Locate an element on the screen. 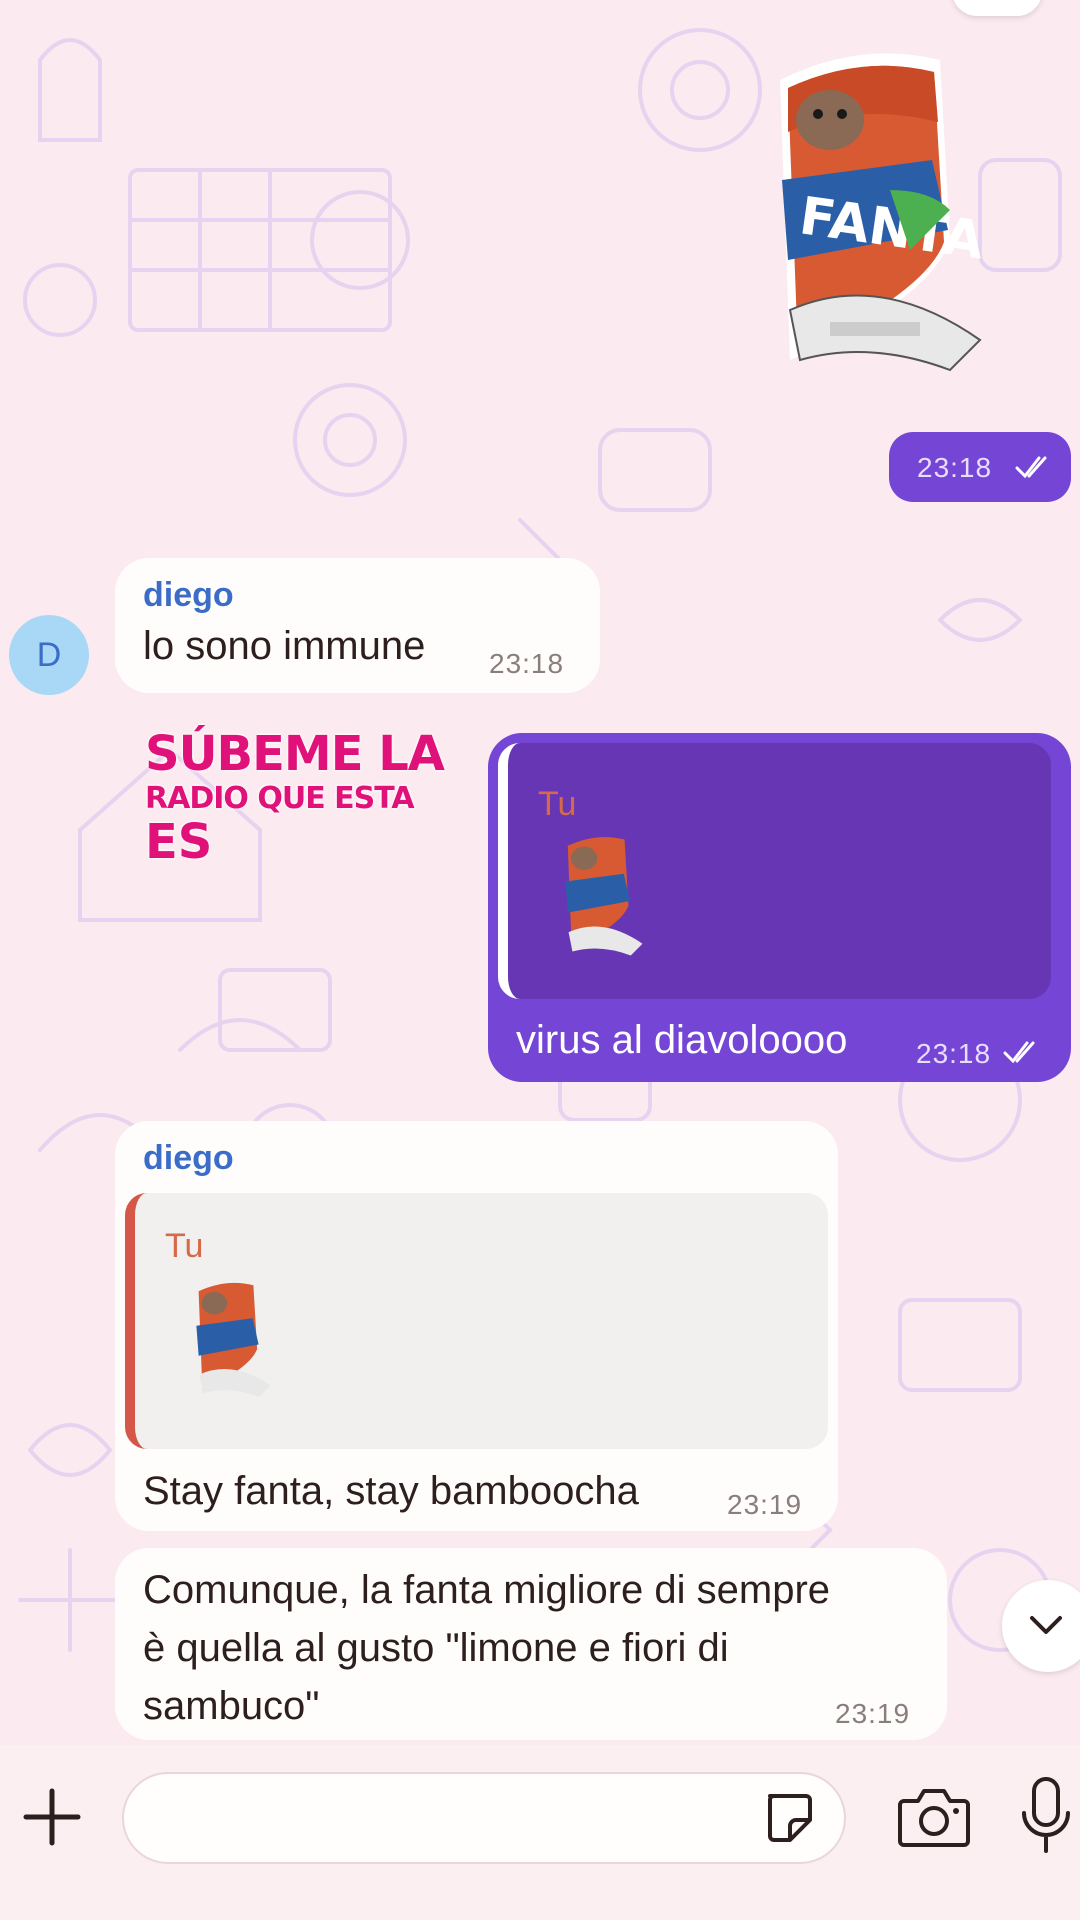 The image size is (1080, 1920). sticker-line-2: RADIO QUE ESTA is located at coordinates (280, 798).